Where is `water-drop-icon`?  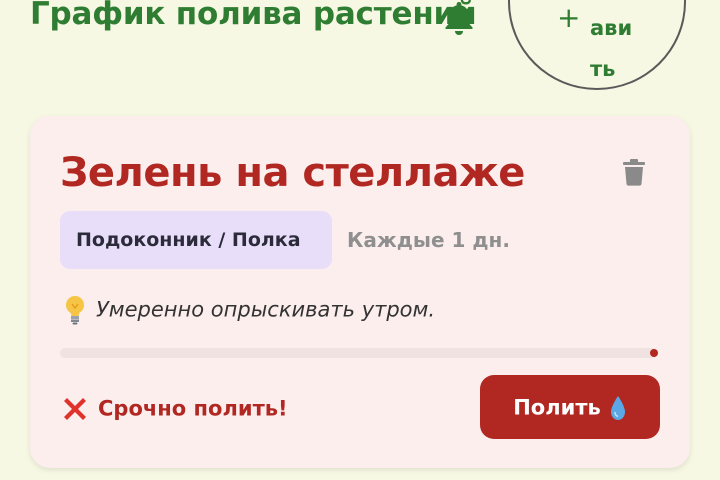
water-drop-icon is located at coordinates (617, 407).